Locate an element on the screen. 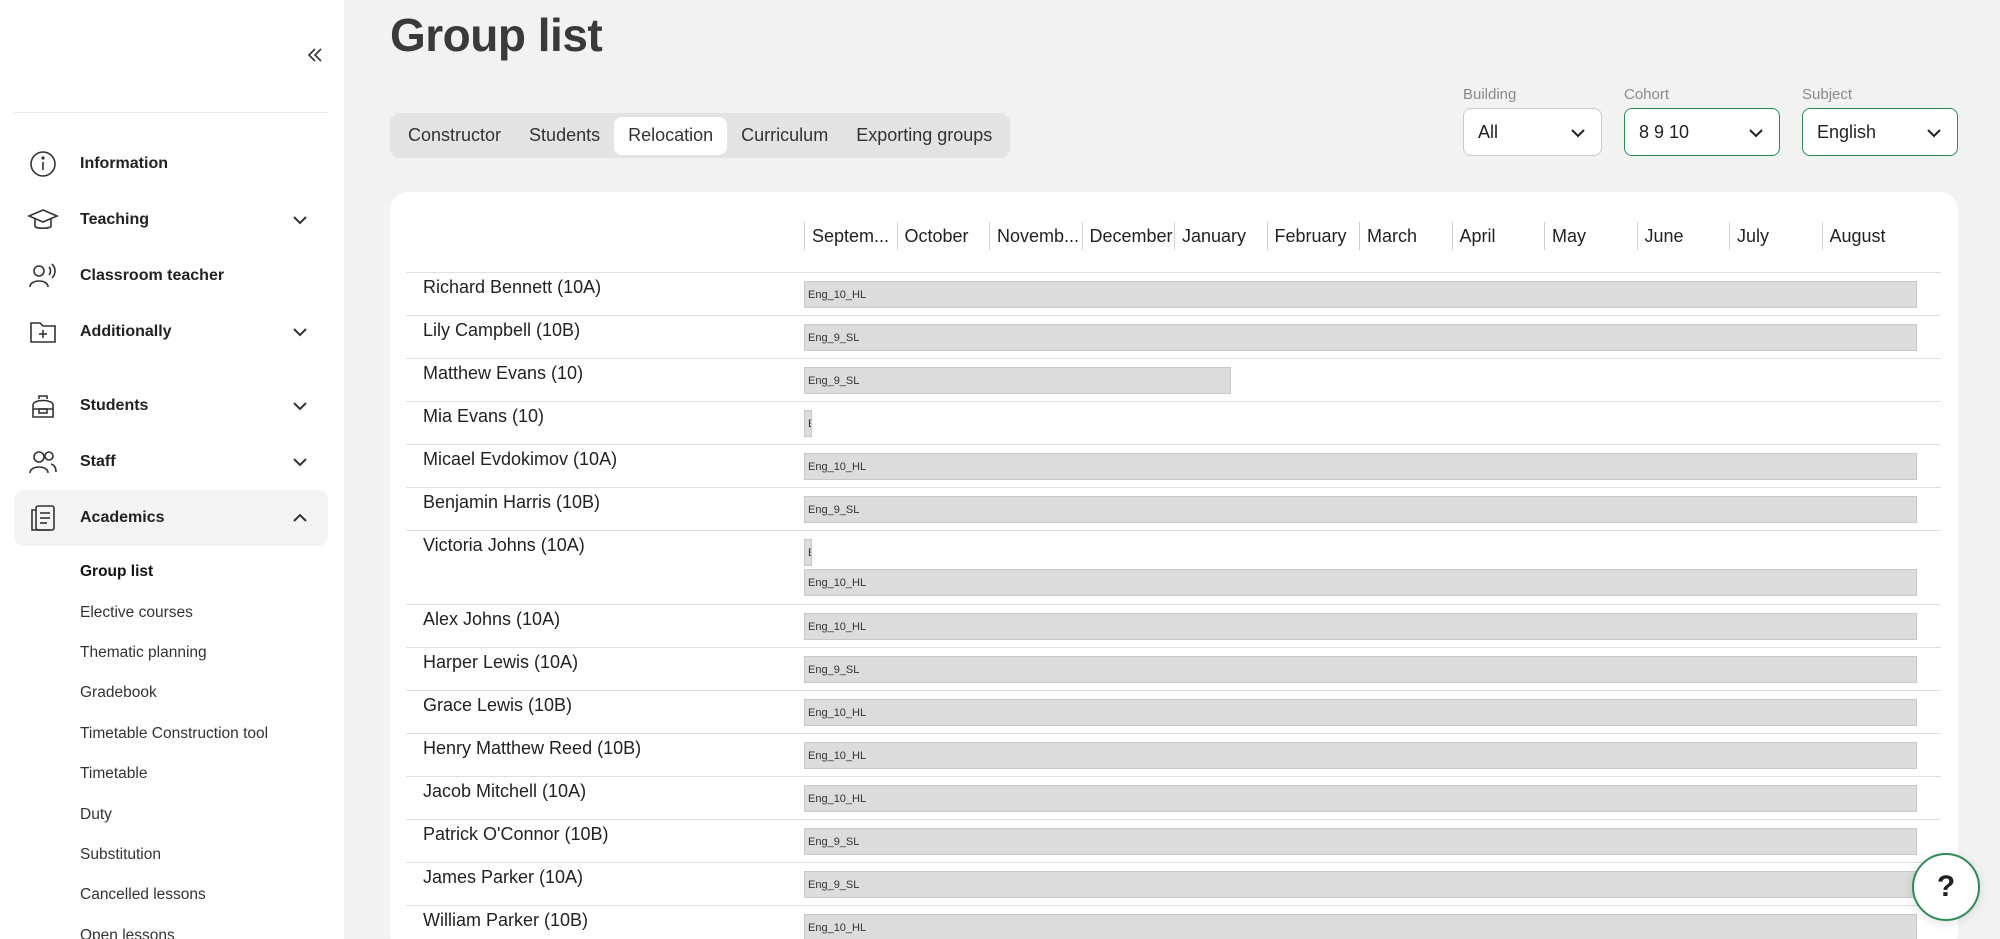 This screenshot has width=2000, height=939. subnav-open-lessons: Open lessons is located at coordinates (204, 927).